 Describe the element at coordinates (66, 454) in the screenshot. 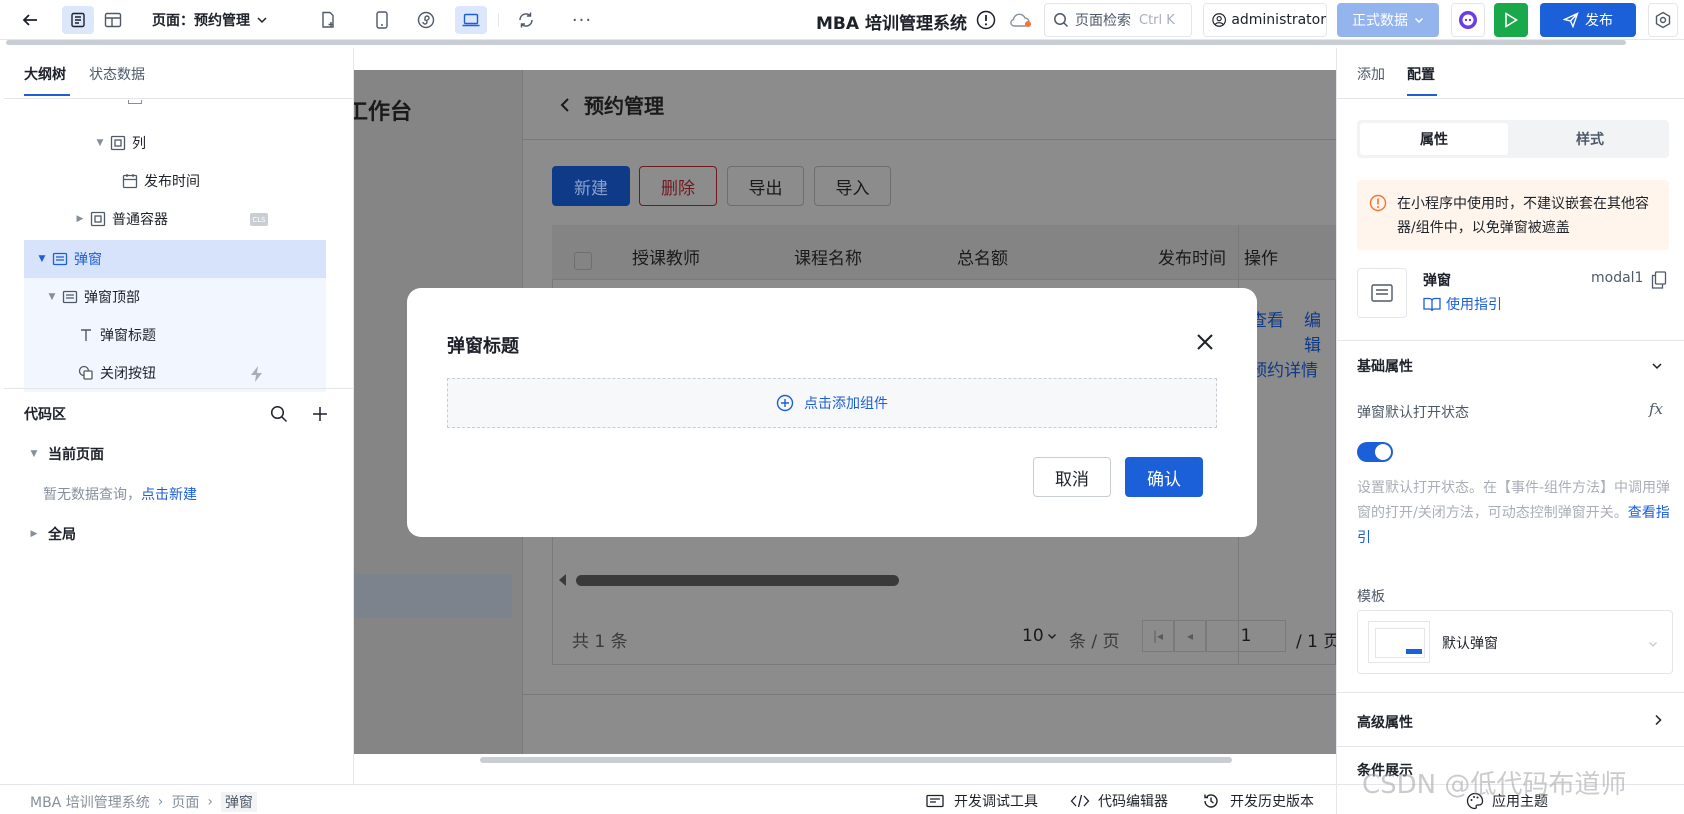

I see `current-page-group: ▼ 当前页面` at that location.